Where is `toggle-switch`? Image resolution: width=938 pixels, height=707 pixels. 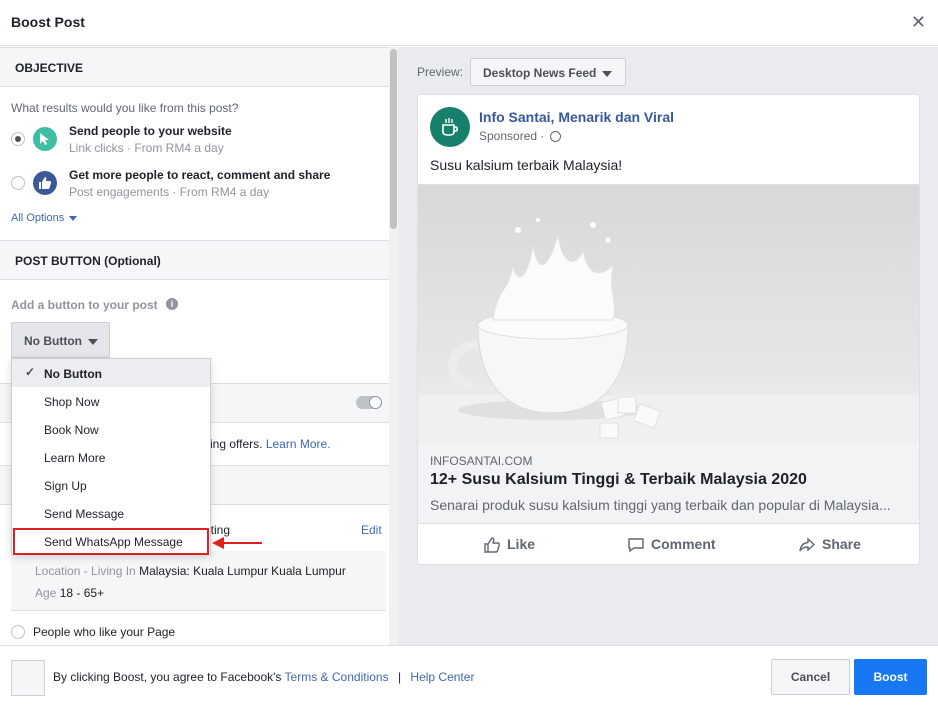
toggle-switch is located at coordinates (369, 402).